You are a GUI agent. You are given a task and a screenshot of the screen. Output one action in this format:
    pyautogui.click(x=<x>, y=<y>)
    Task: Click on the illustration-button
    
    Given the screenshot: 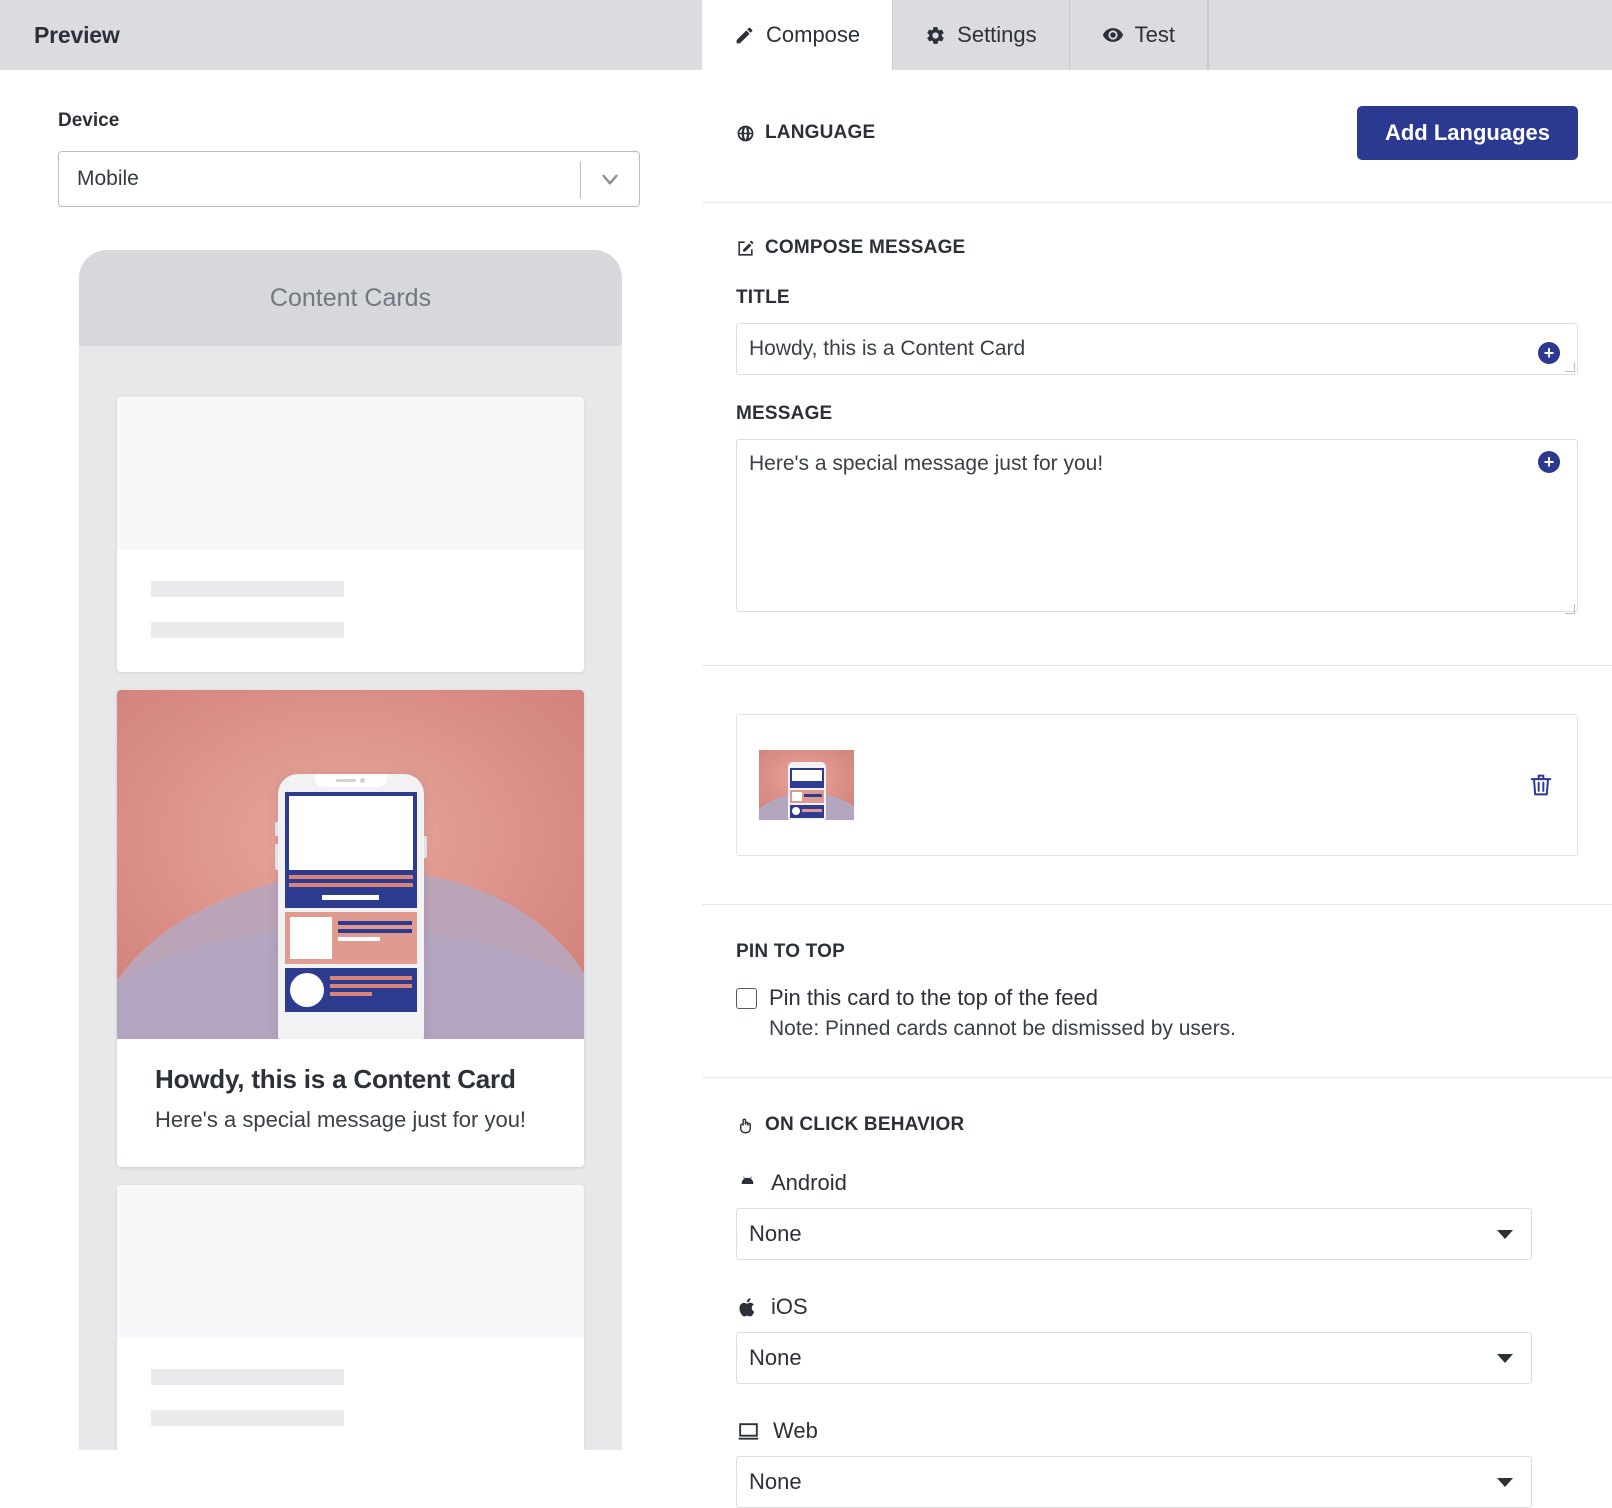 What is the action you would take?
    pyautogui.click(x=350, y=897)
    